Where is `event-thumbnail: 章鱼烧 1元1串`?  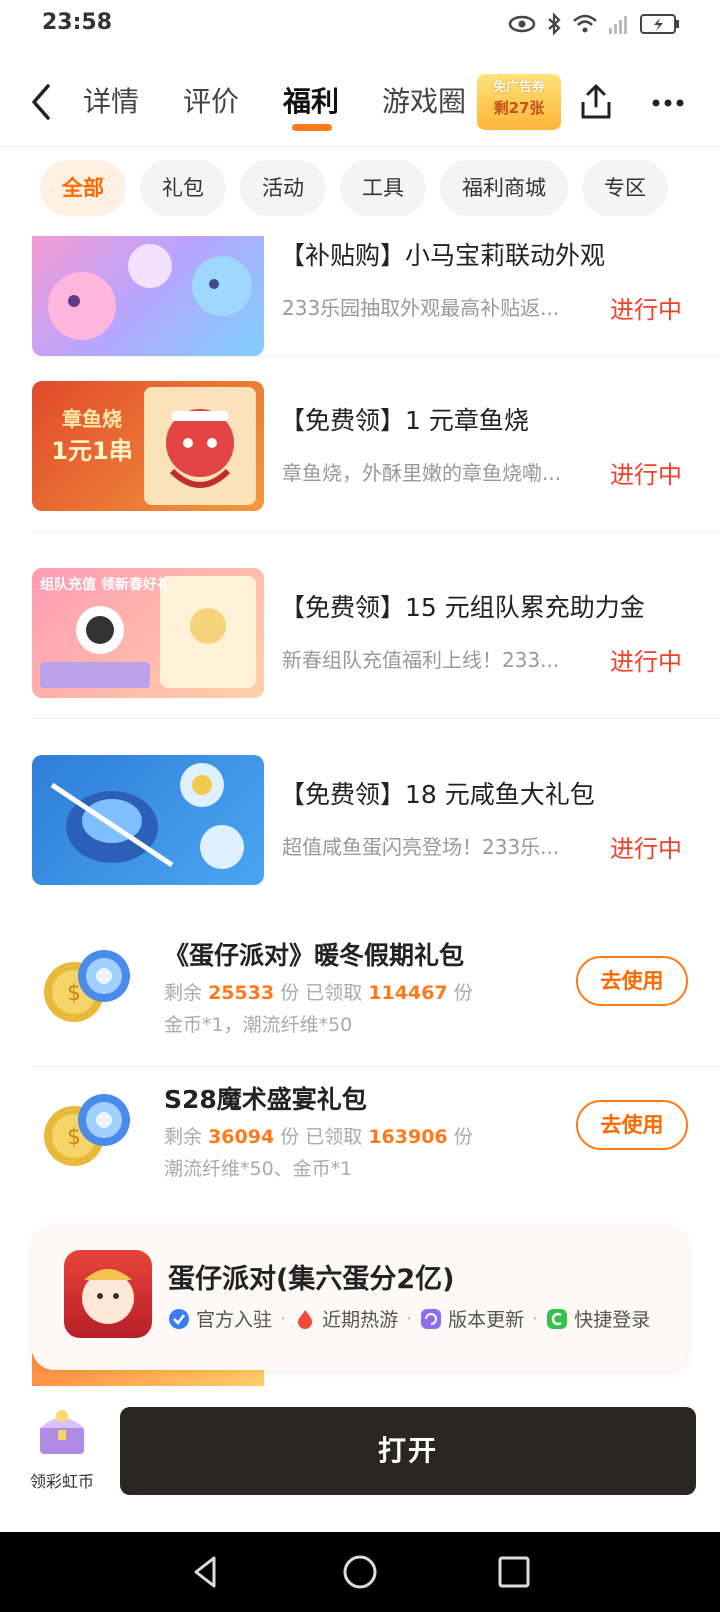
event-thumbnail: 章鱼烧 1元1串 is located at coordinates (148, 446).